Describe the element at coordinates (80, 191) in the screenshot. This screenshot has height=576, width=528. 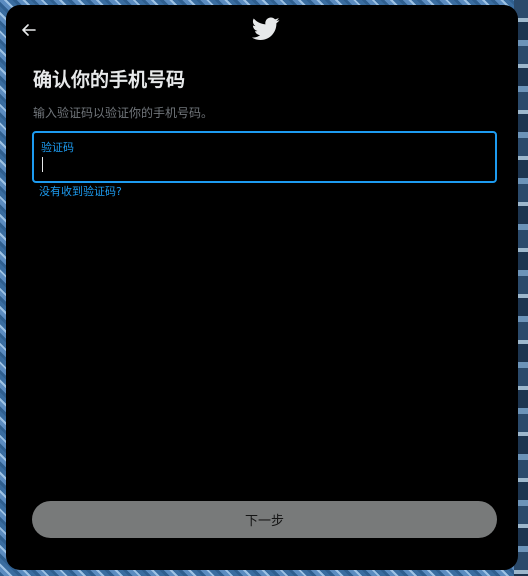
I see `resend-code-link: 没有收到验证码?` at that location.